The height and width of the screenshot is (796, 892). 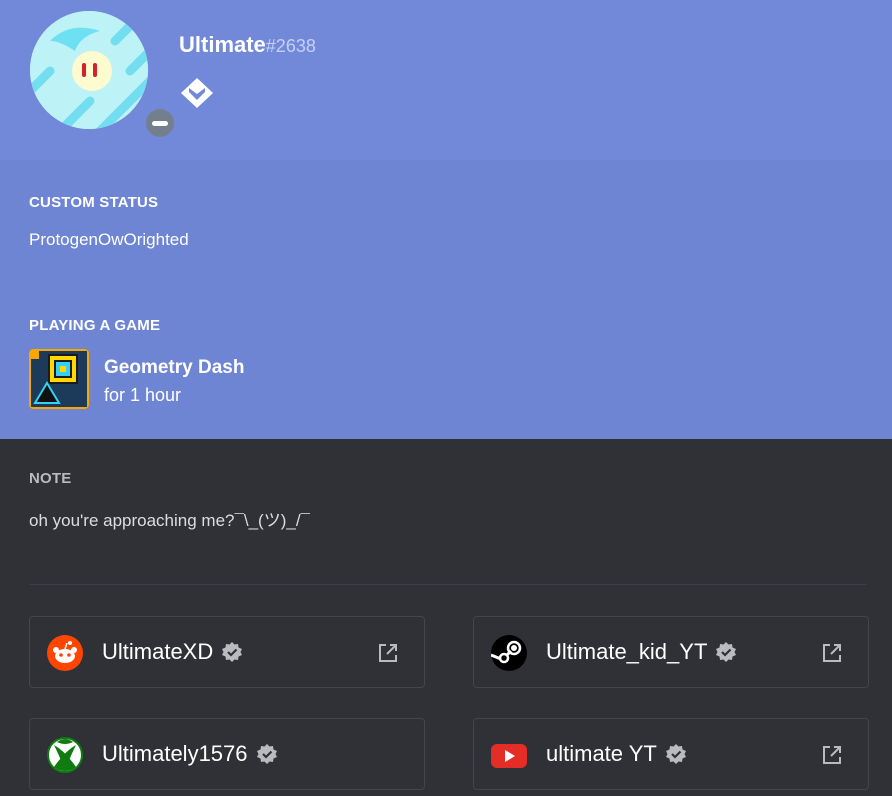 What do you see at coordinates (290, 46) in the screenshot?
I see `discriminator: #2638` at bounding box center [290, 46].